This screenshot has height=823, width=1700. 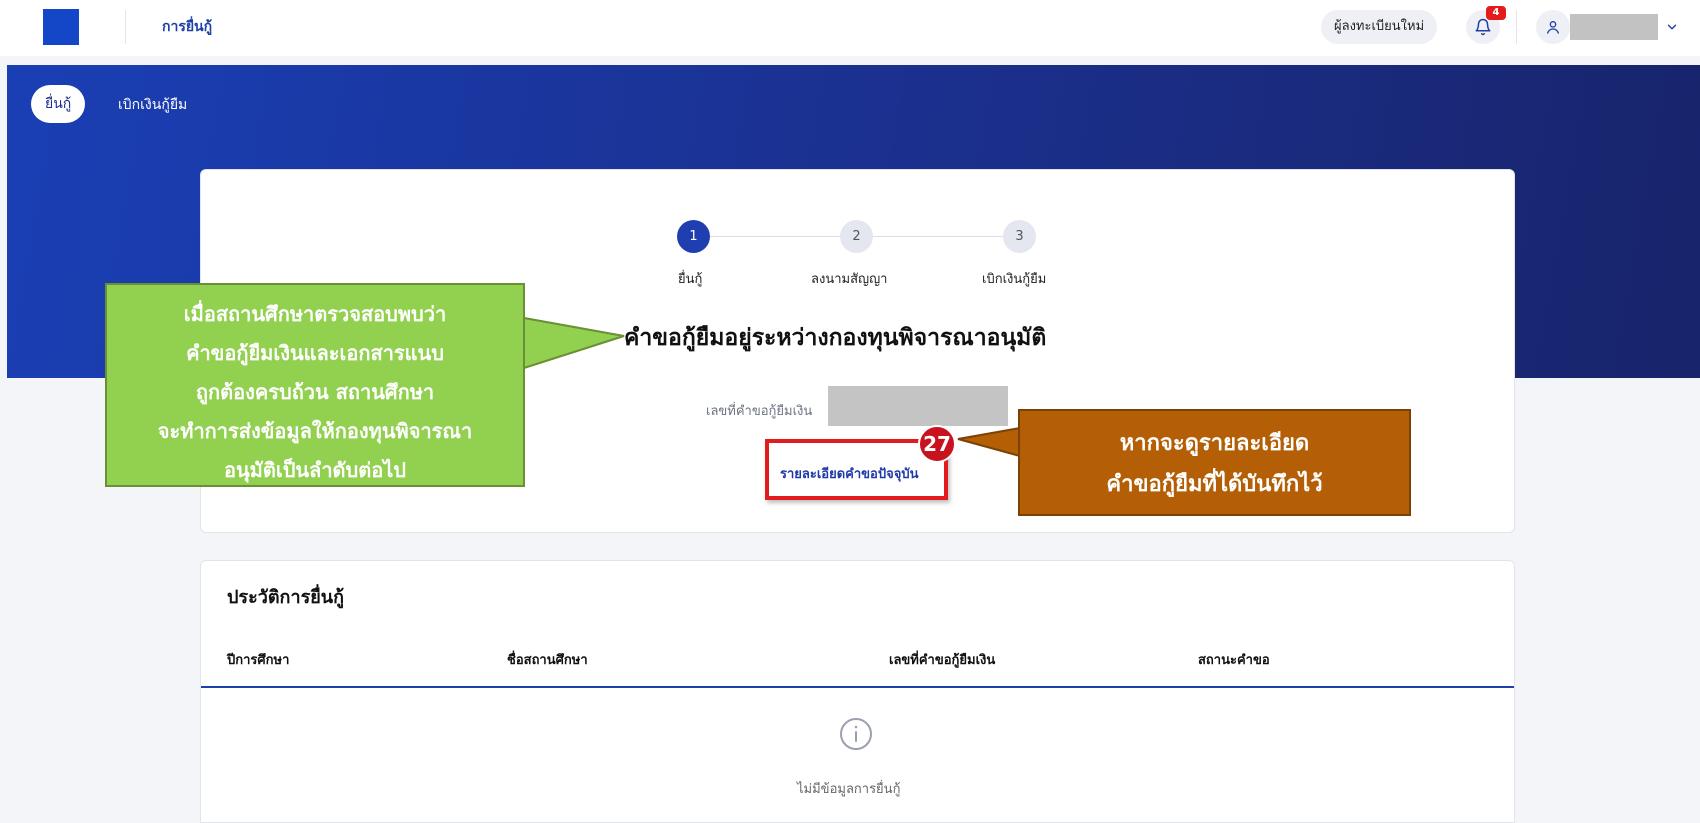 I want to click on step-number-badge: 27, so click(x=937, y=444).